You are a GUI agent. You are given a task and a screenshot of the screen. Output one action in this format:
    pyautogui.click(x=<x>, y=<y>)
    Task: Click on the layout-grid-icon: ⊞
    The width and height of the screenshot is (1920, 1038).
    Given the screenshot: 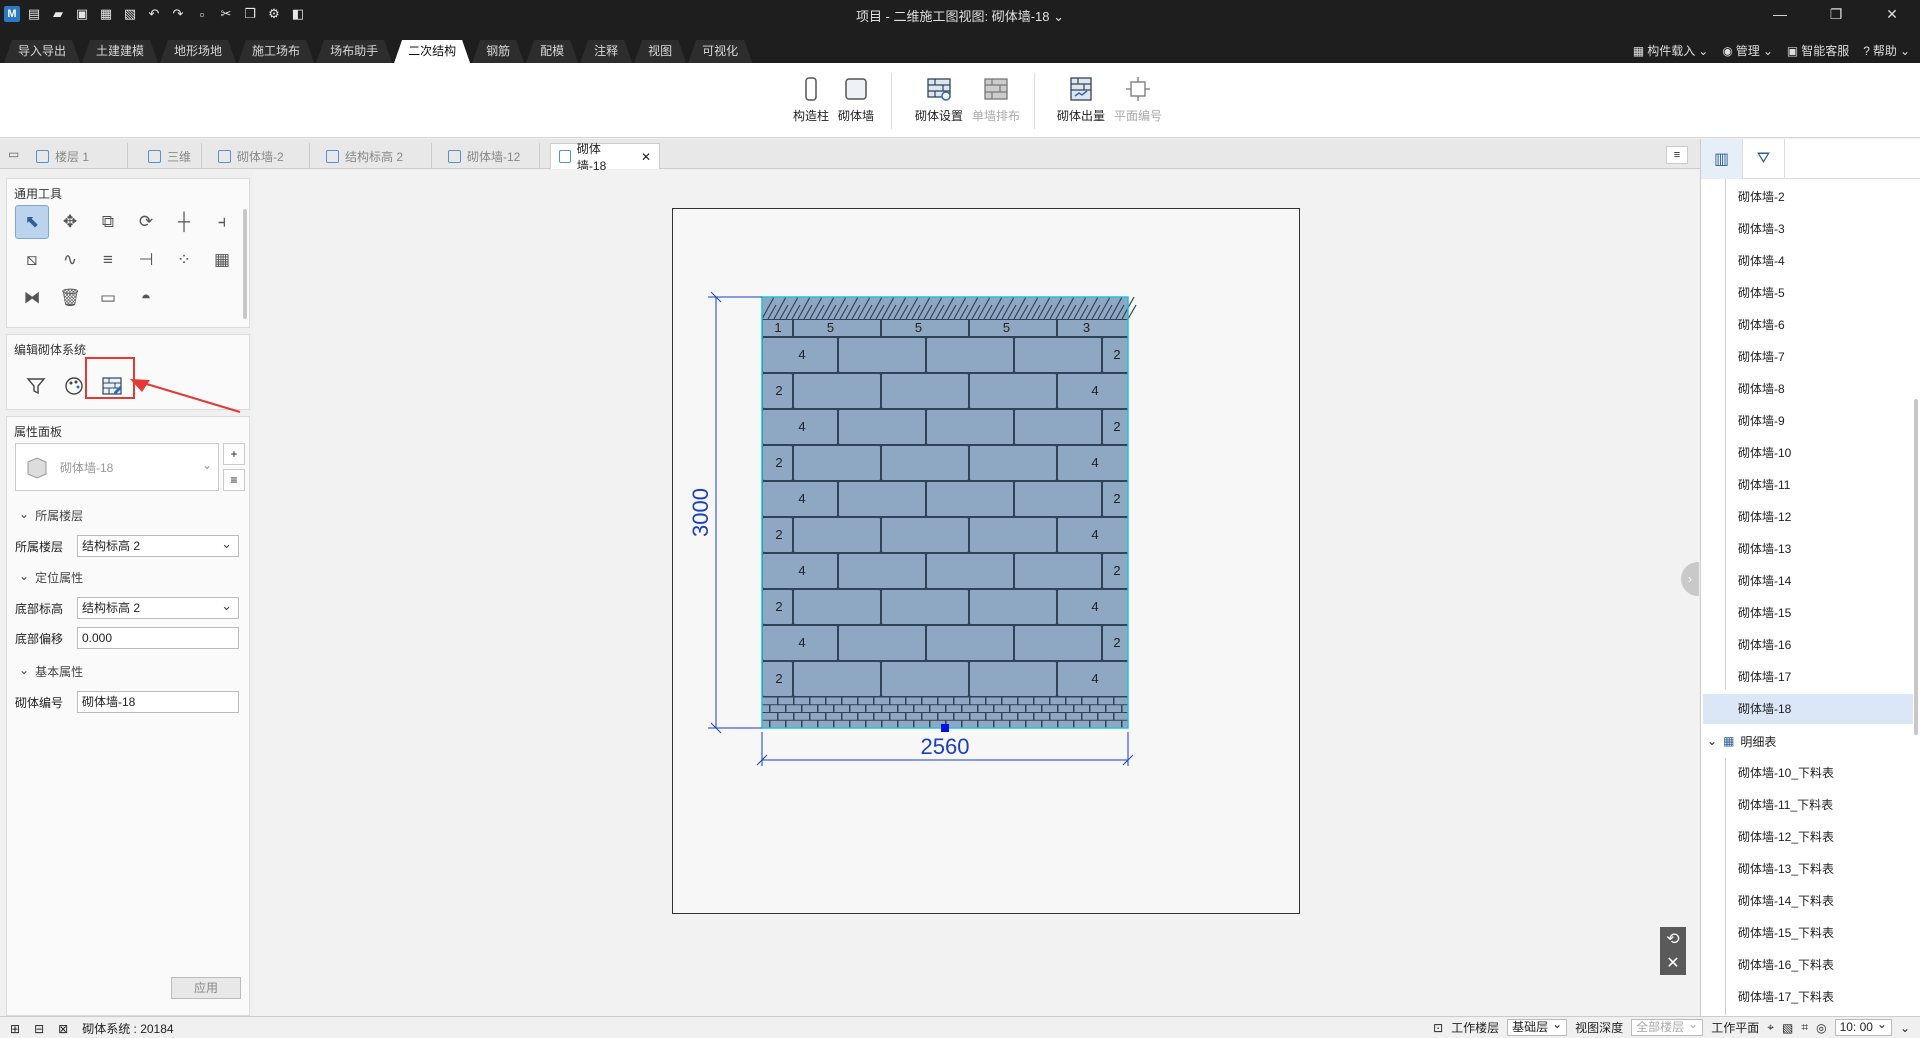 What is the action you would take?
    pyautogui.click(x=15, y=1029)
    